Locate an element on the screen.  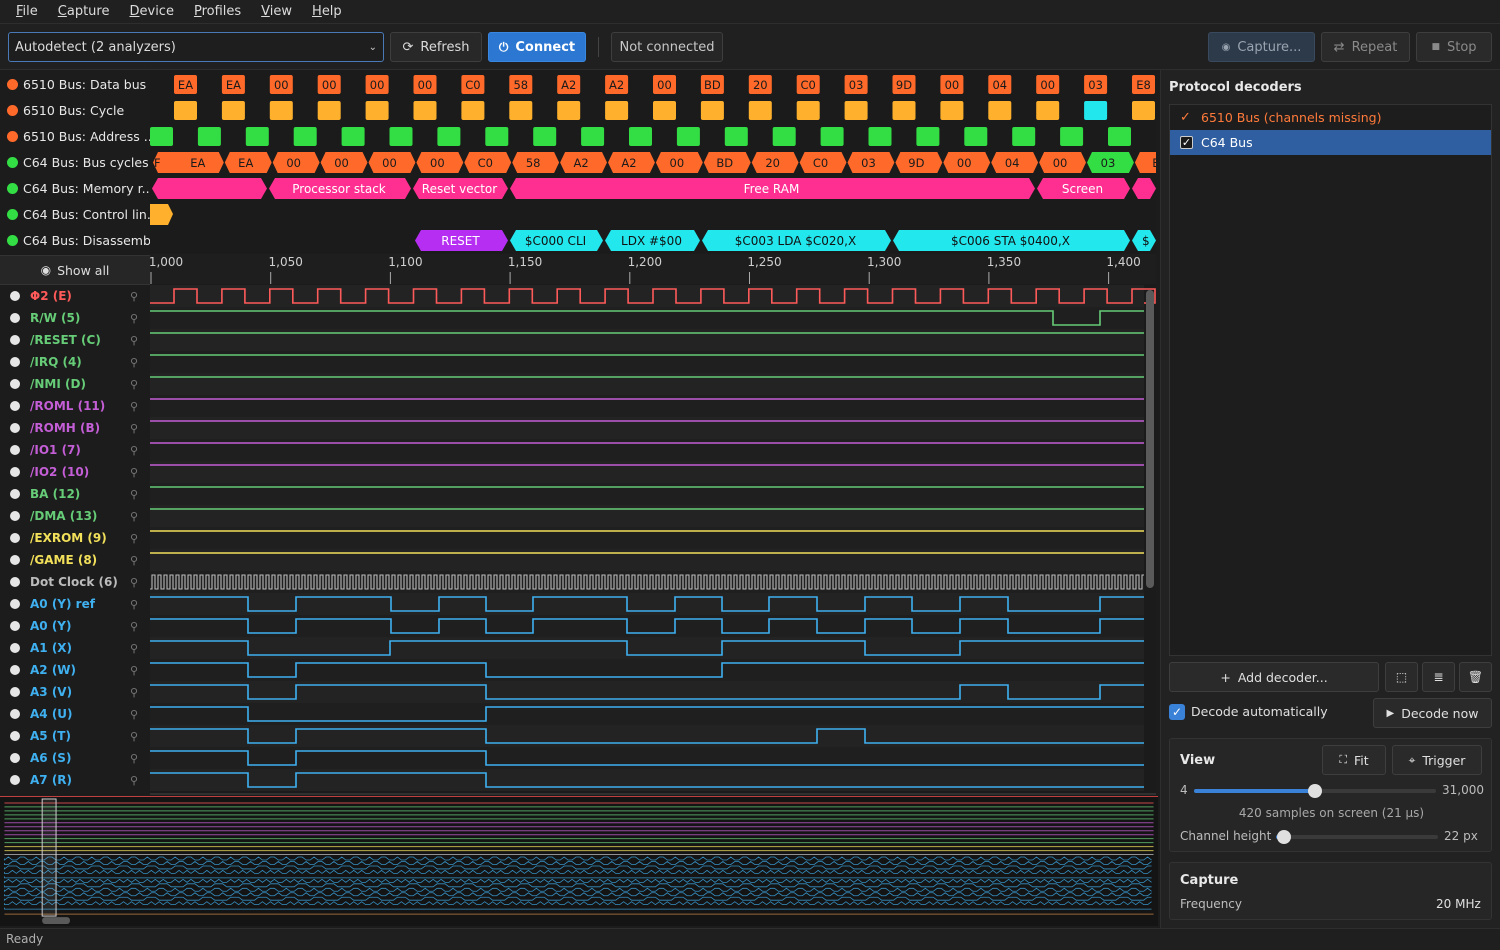
decoder-row-label: 6510 Bus: Data bus is located at coordinates (75, 84).